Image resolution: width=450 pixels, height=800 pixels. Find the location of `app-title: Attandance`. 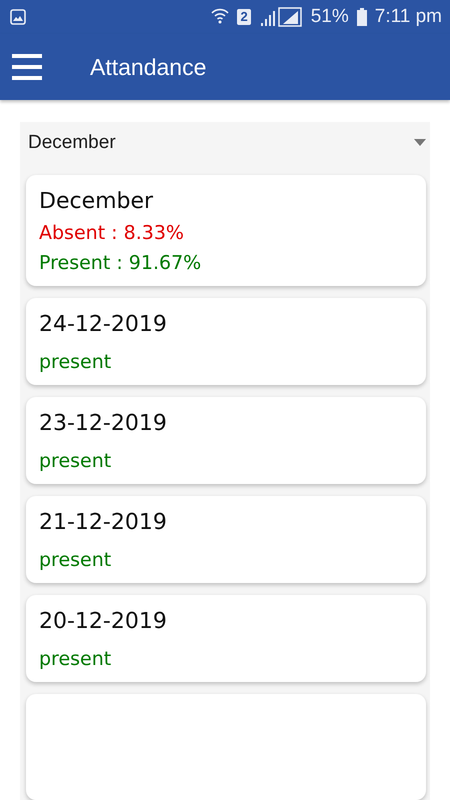

app-title: Attandance is located at coordinates (148, 67).